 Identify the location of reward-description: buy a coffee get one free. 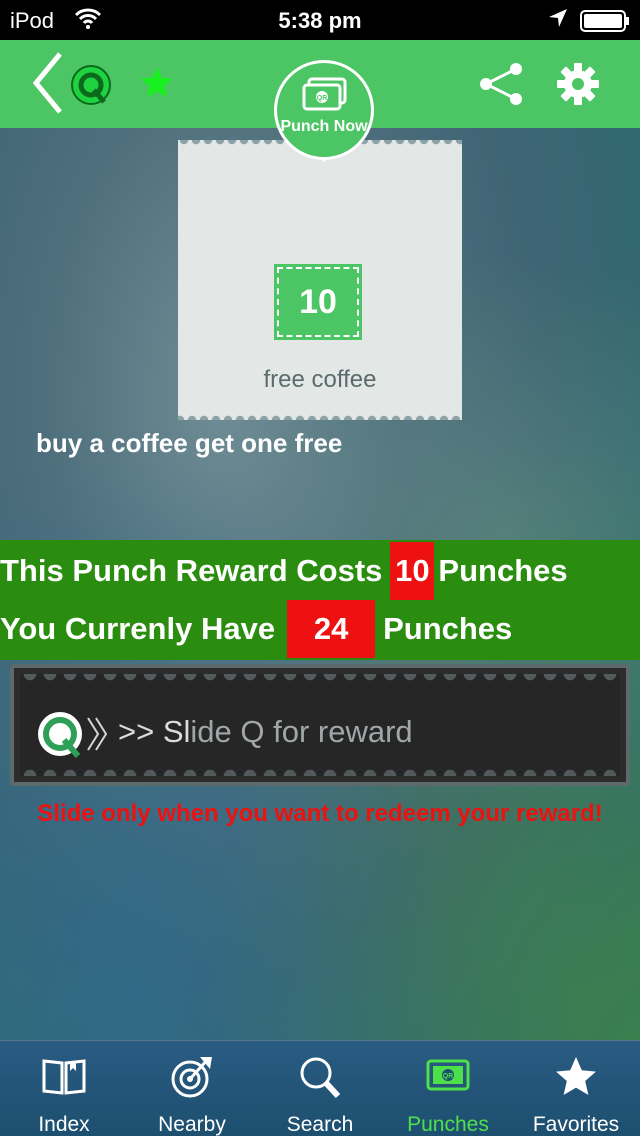
(189, 443).